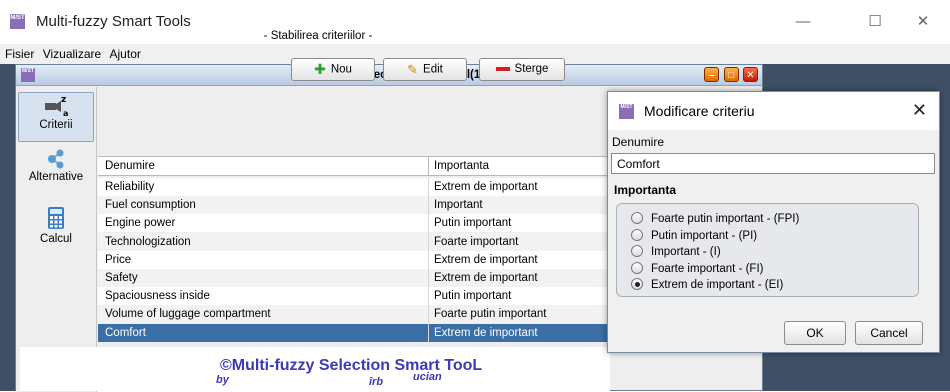 The width and height of the screenshot is (950, 392). Describe the element at coordinates (72, 52) in the screenshot. I see `menu-vizualizare: Vizualizare` at that location.